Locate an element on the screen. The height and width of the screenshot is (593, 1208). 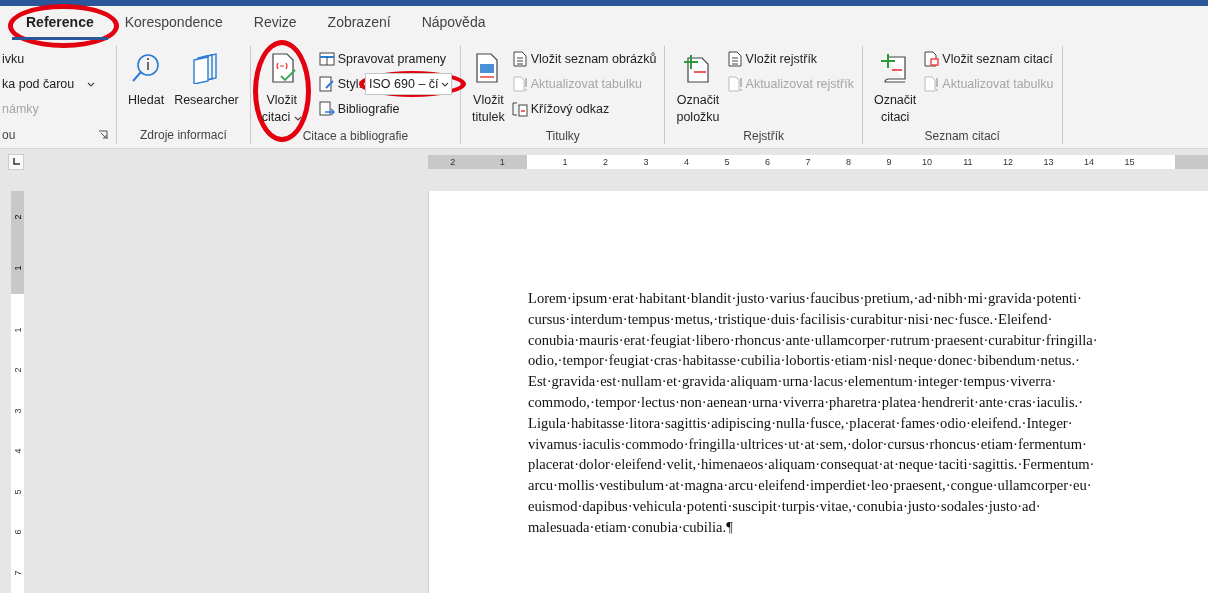
tab-stop-icon is located at coordinates (16, 162).